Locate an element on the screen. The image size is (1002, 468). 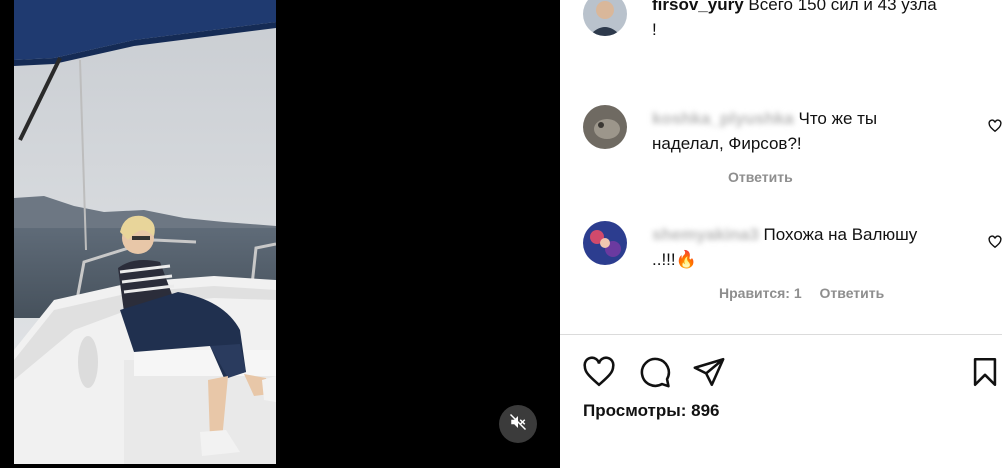
mute-toggle-button is located at coordinates (518, 424).